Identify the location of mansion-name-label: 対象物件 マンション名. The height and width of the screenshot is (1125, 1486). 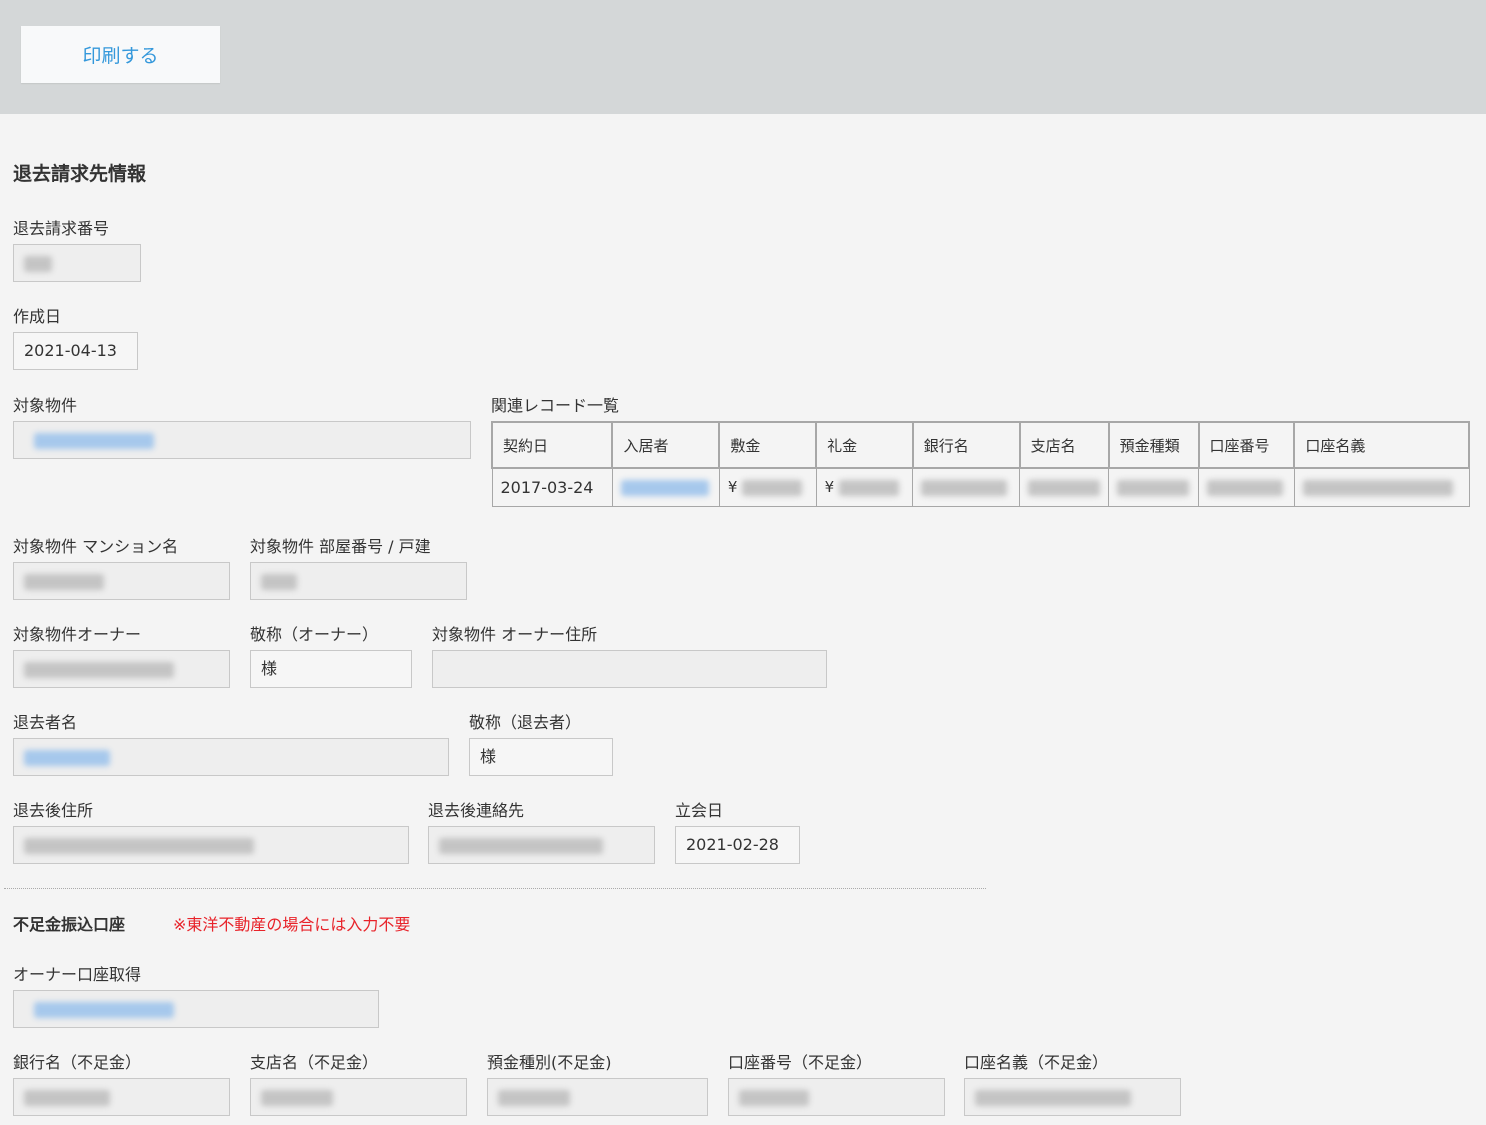
(96, 546).